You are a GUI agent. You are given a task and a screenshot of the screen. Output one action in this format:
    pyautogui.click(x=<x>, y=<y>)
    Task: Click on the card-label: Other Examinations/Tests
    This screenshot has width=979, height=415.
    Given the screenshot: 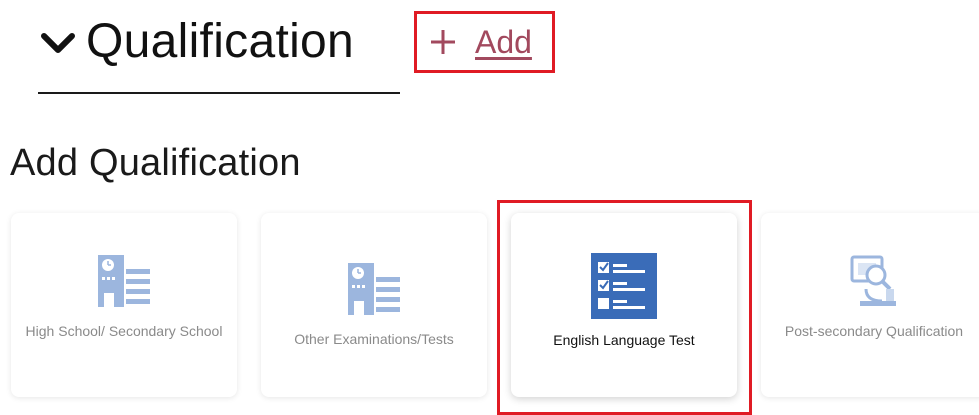 What is the action you would take?
    pyautogui.click(x=374, y=339)
    